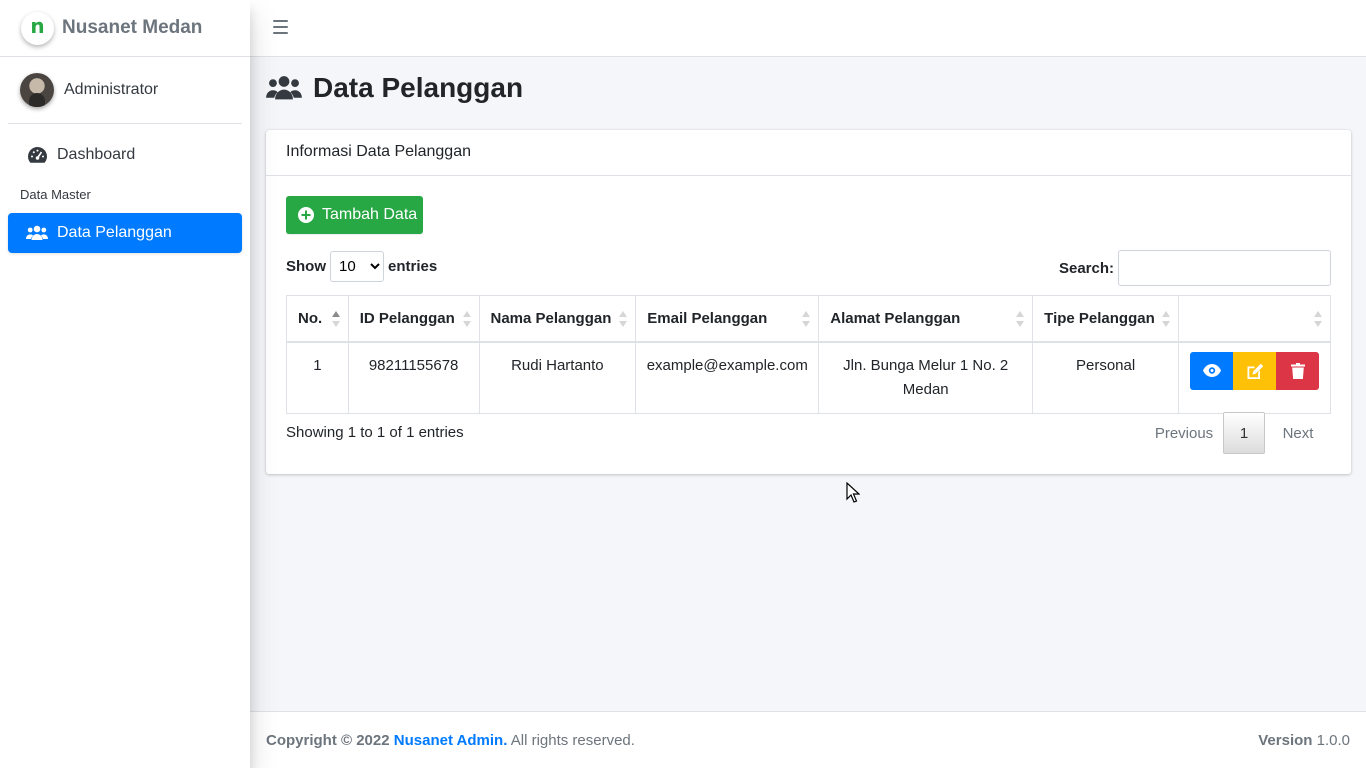 The image size is (1366, 768). Describe the element at coordinates (808, 28) in the screenshot. I see `top-navbar` at that location.